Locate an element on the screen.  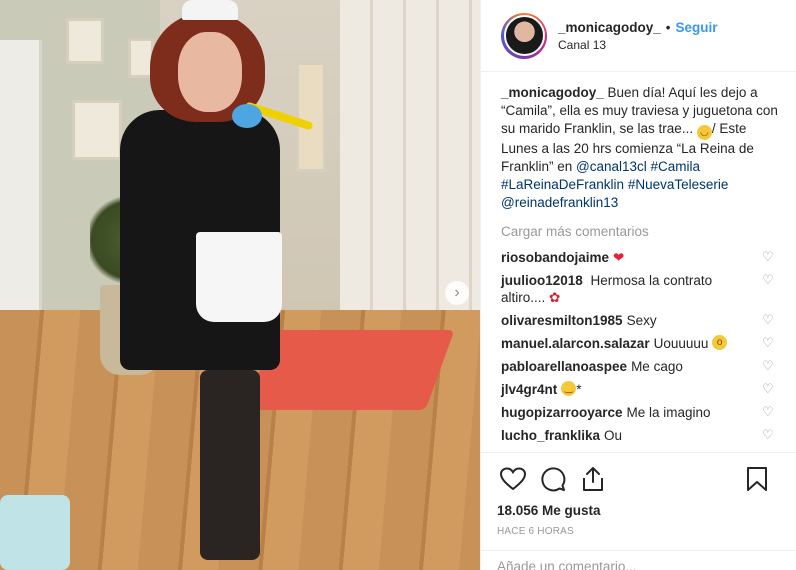
share-icon is located at coordinates (593, 479).